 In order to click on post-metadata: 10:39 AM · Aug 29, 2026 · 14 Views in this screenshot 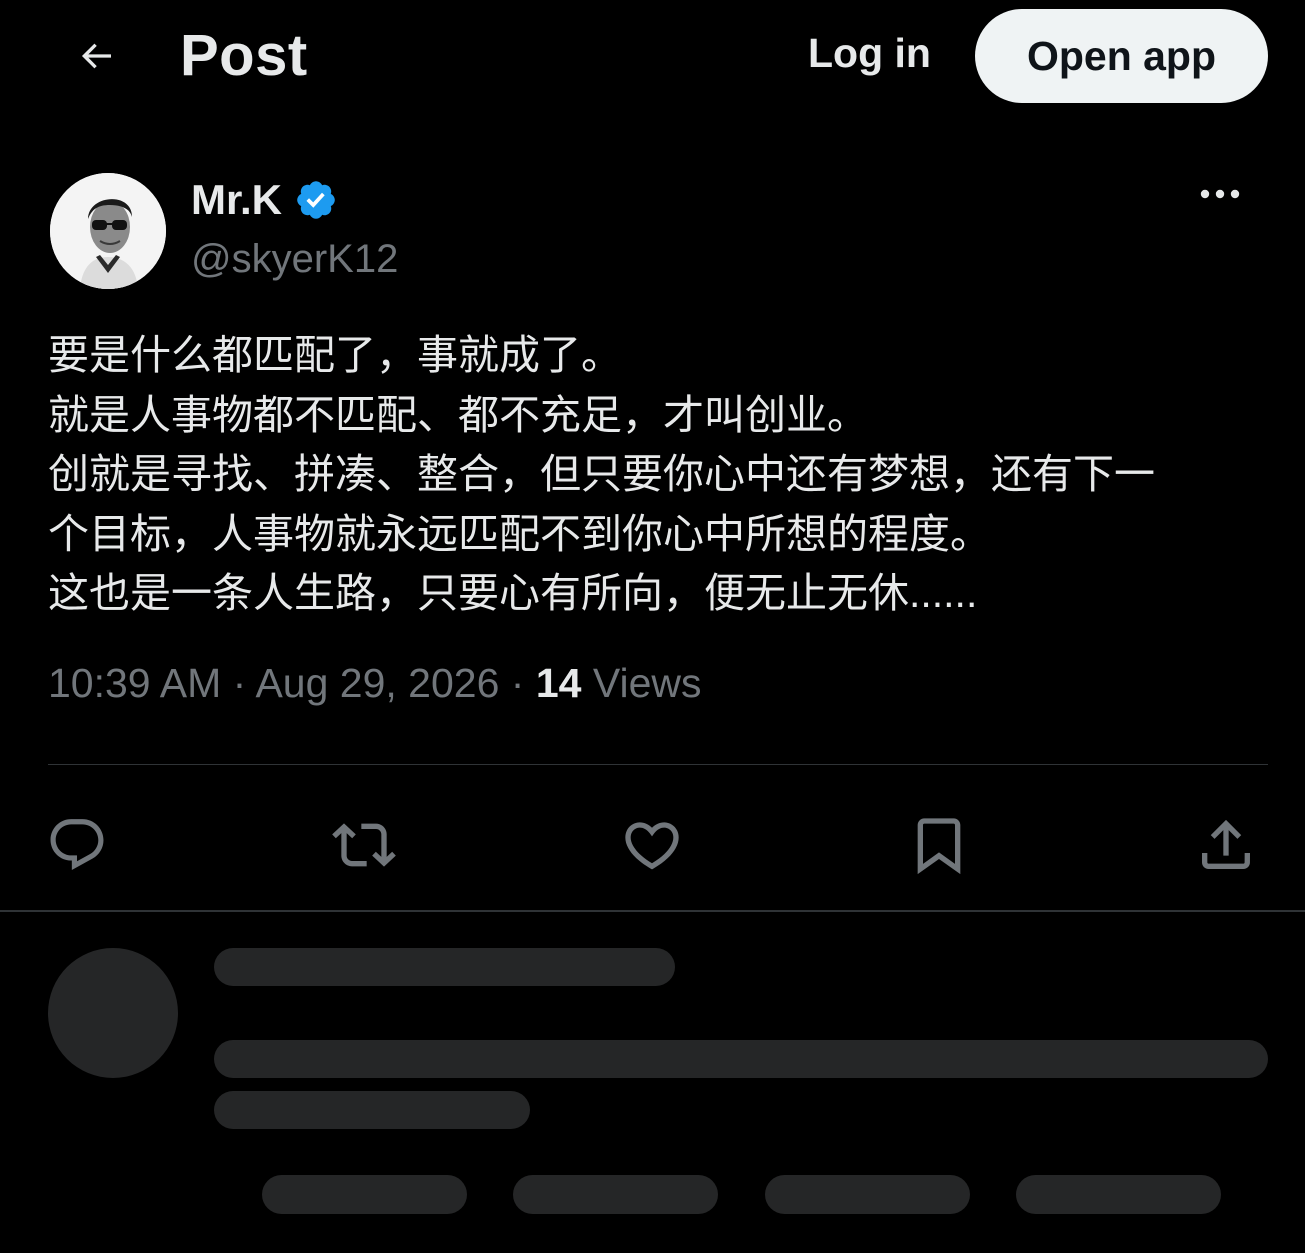, I will do `click(375, 683)`.